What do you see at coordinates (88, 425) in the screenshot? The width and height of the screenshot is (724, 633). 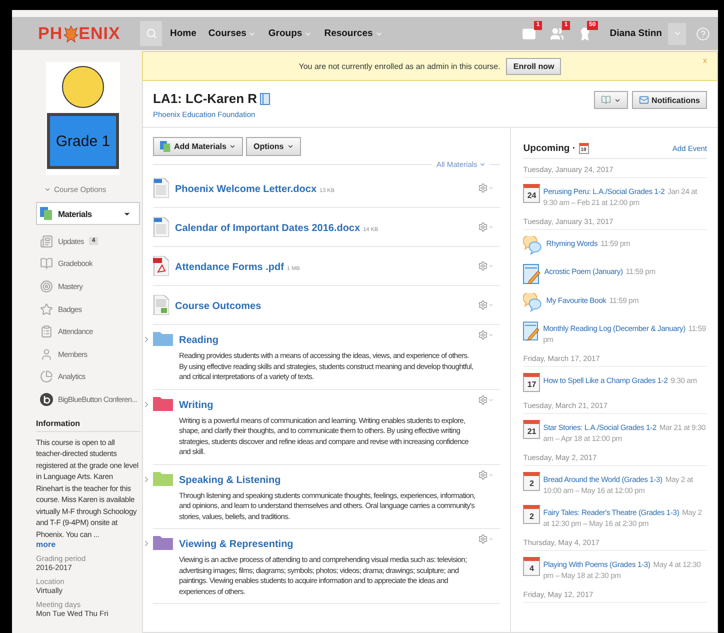 I see `info-heading: Information` at bounding box center [88, 425].